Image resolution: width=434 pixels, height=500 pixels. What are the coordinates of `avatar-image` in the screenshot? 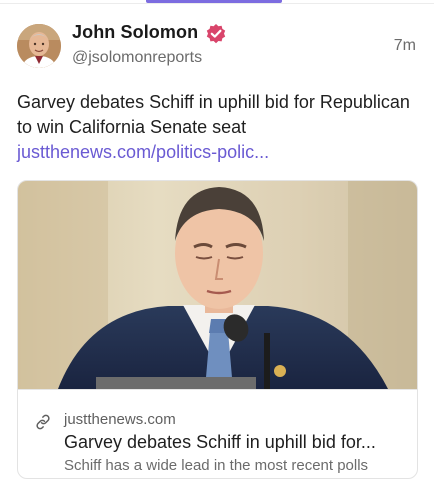 It's located at (39, 46).